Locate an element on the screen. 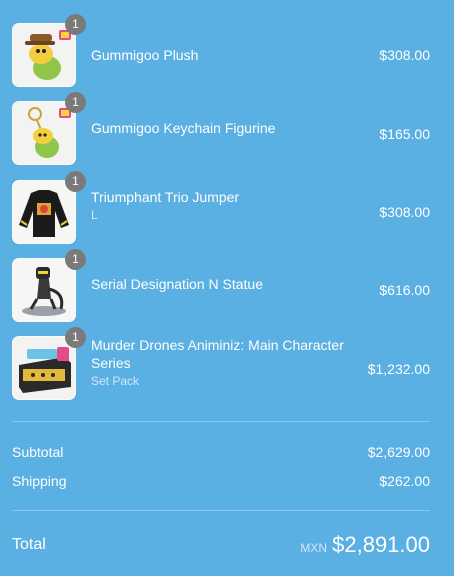  total-currency: MXN is located at coordinates (313, 548).